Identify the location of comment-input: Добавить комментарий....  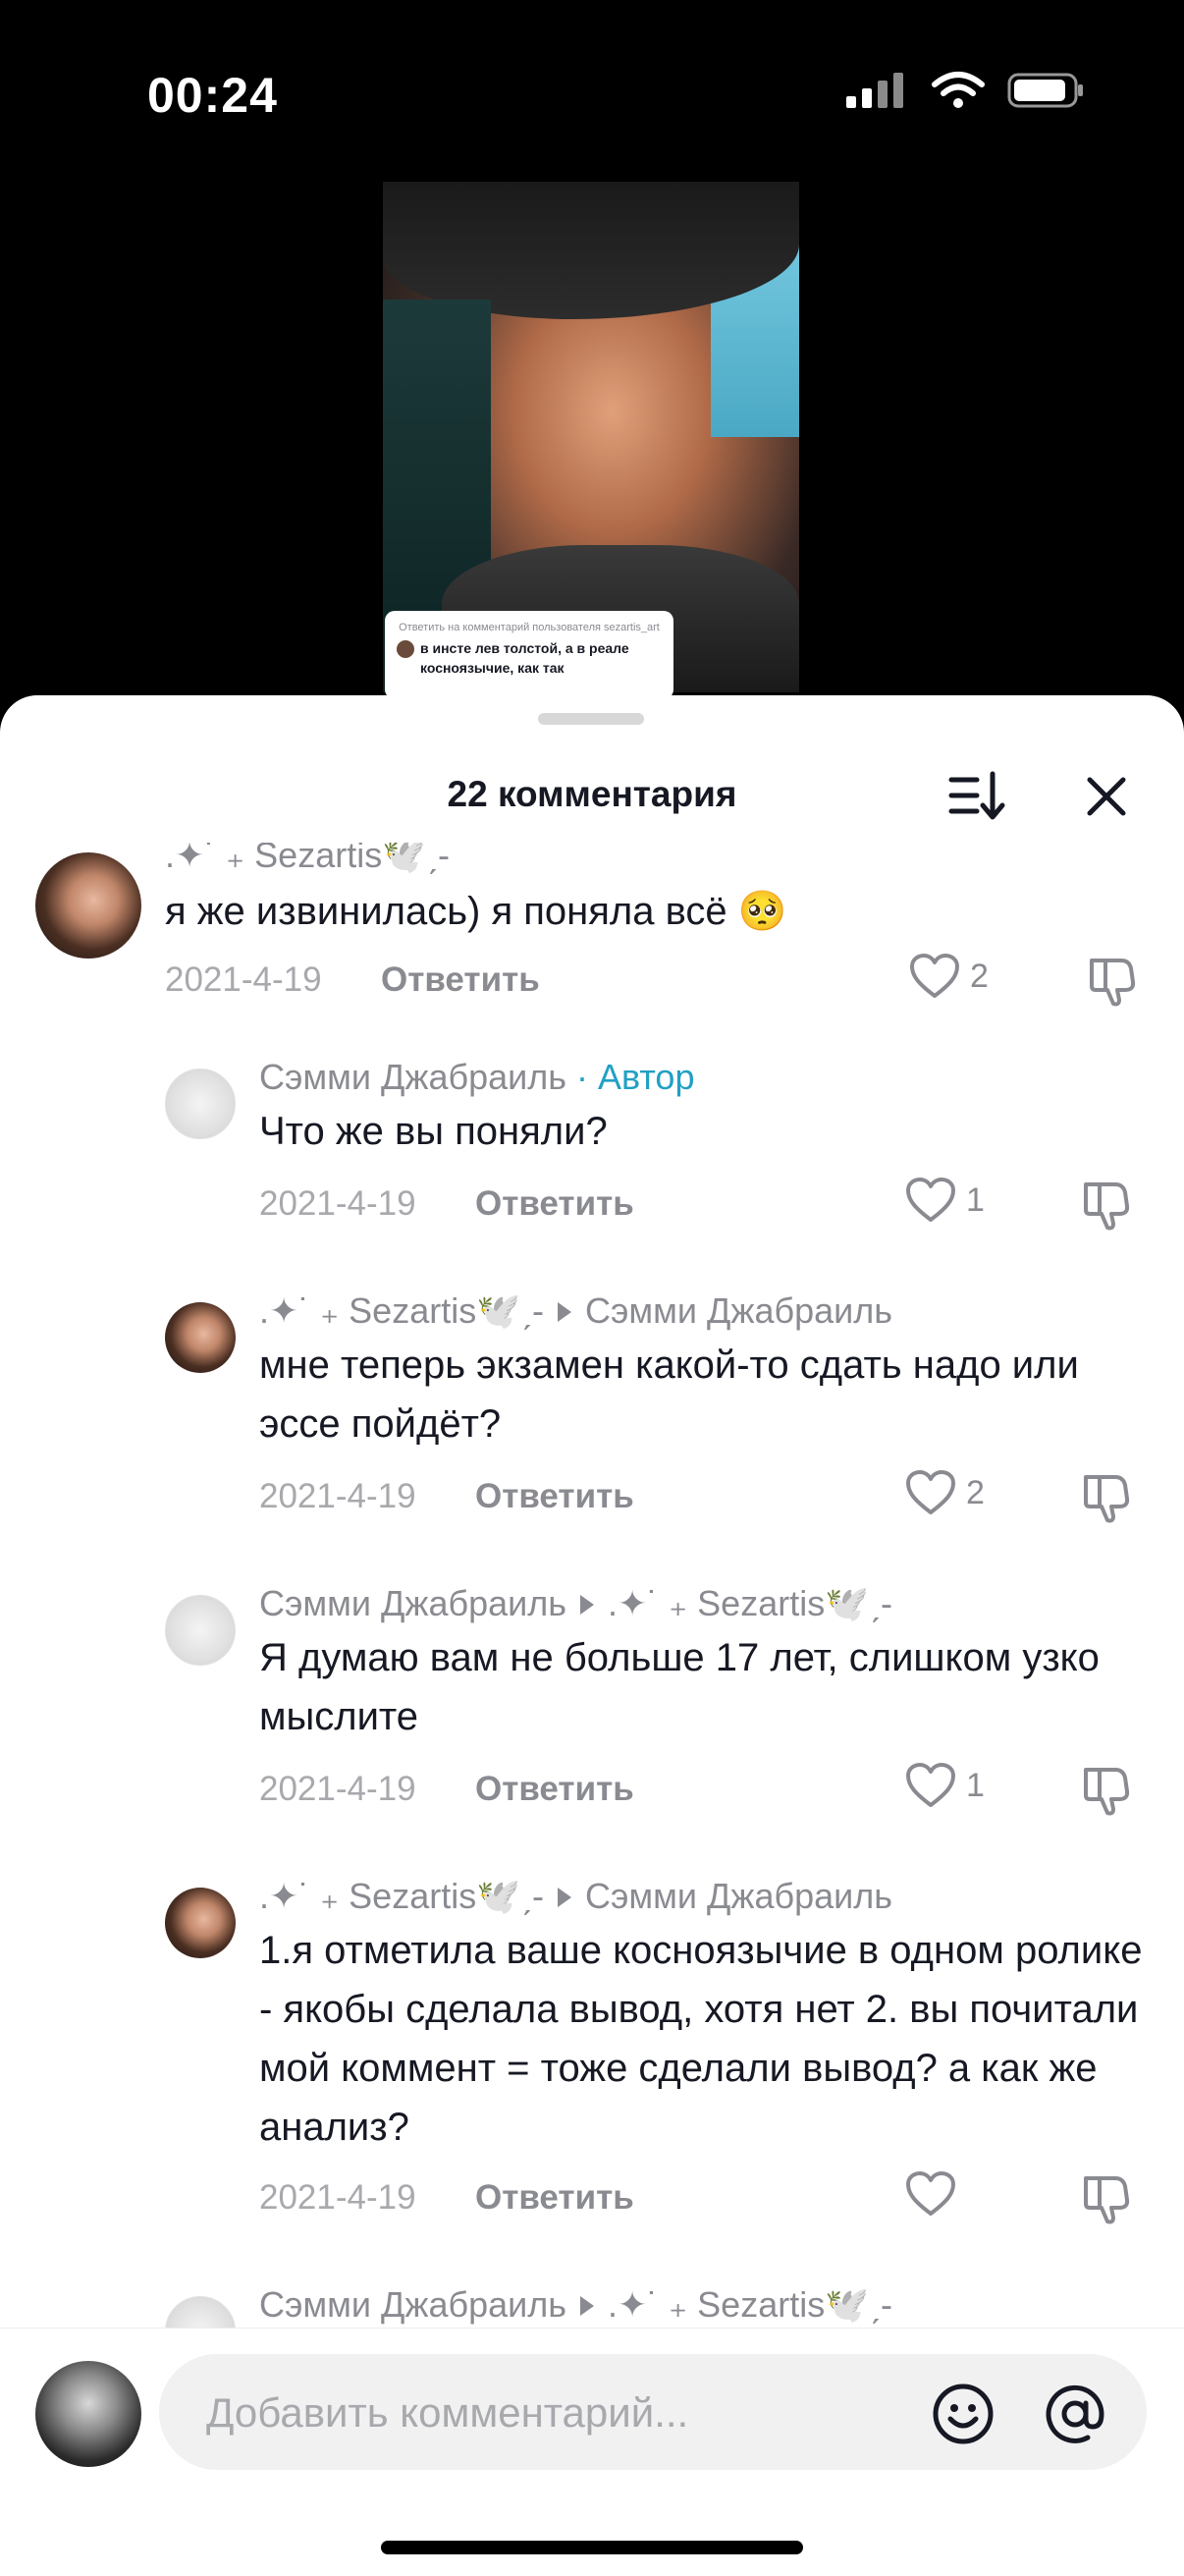
(653, 2412).